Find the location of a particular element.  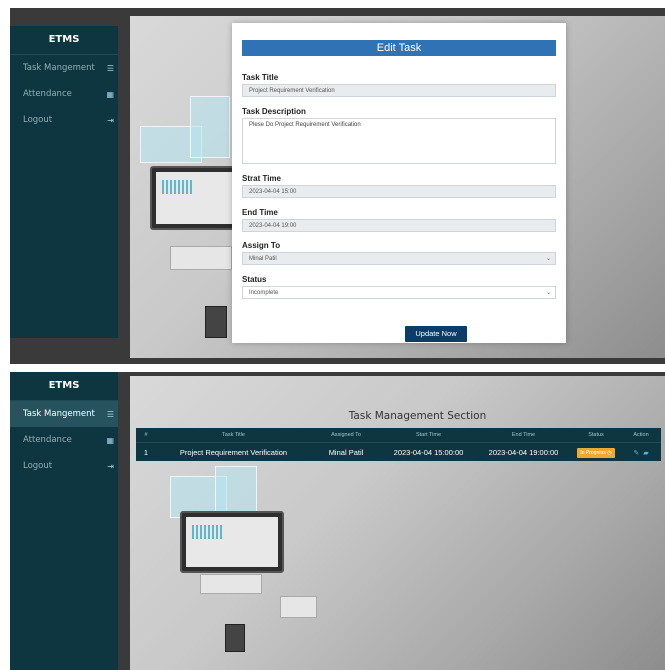

status-label: Status is located at coordinates (254, 279).